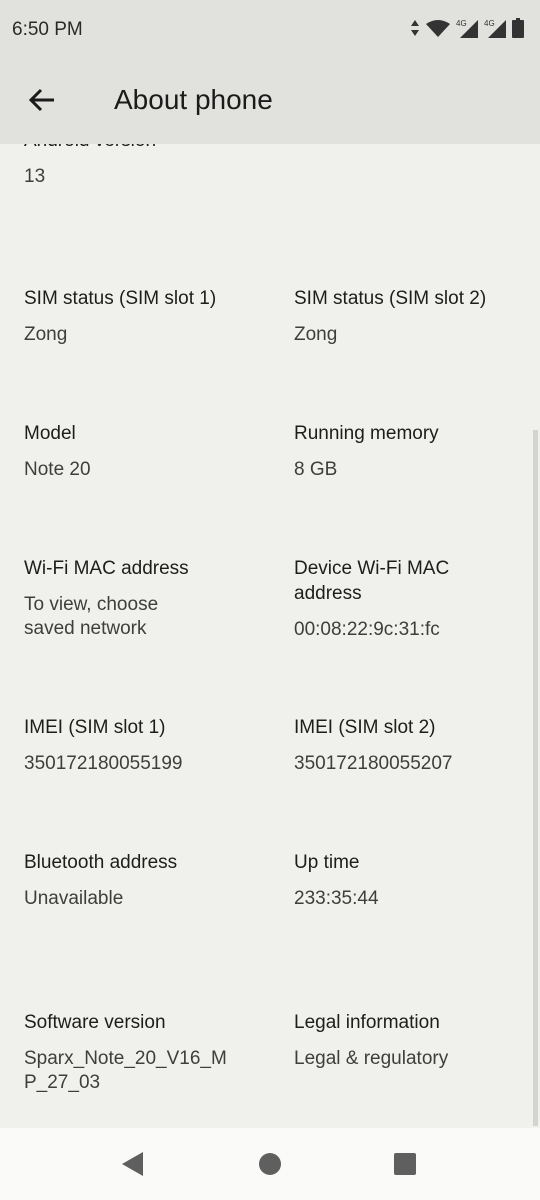  I want to click on app-header: 6:50 PM 4G 4G About phone, so click(270, 72).